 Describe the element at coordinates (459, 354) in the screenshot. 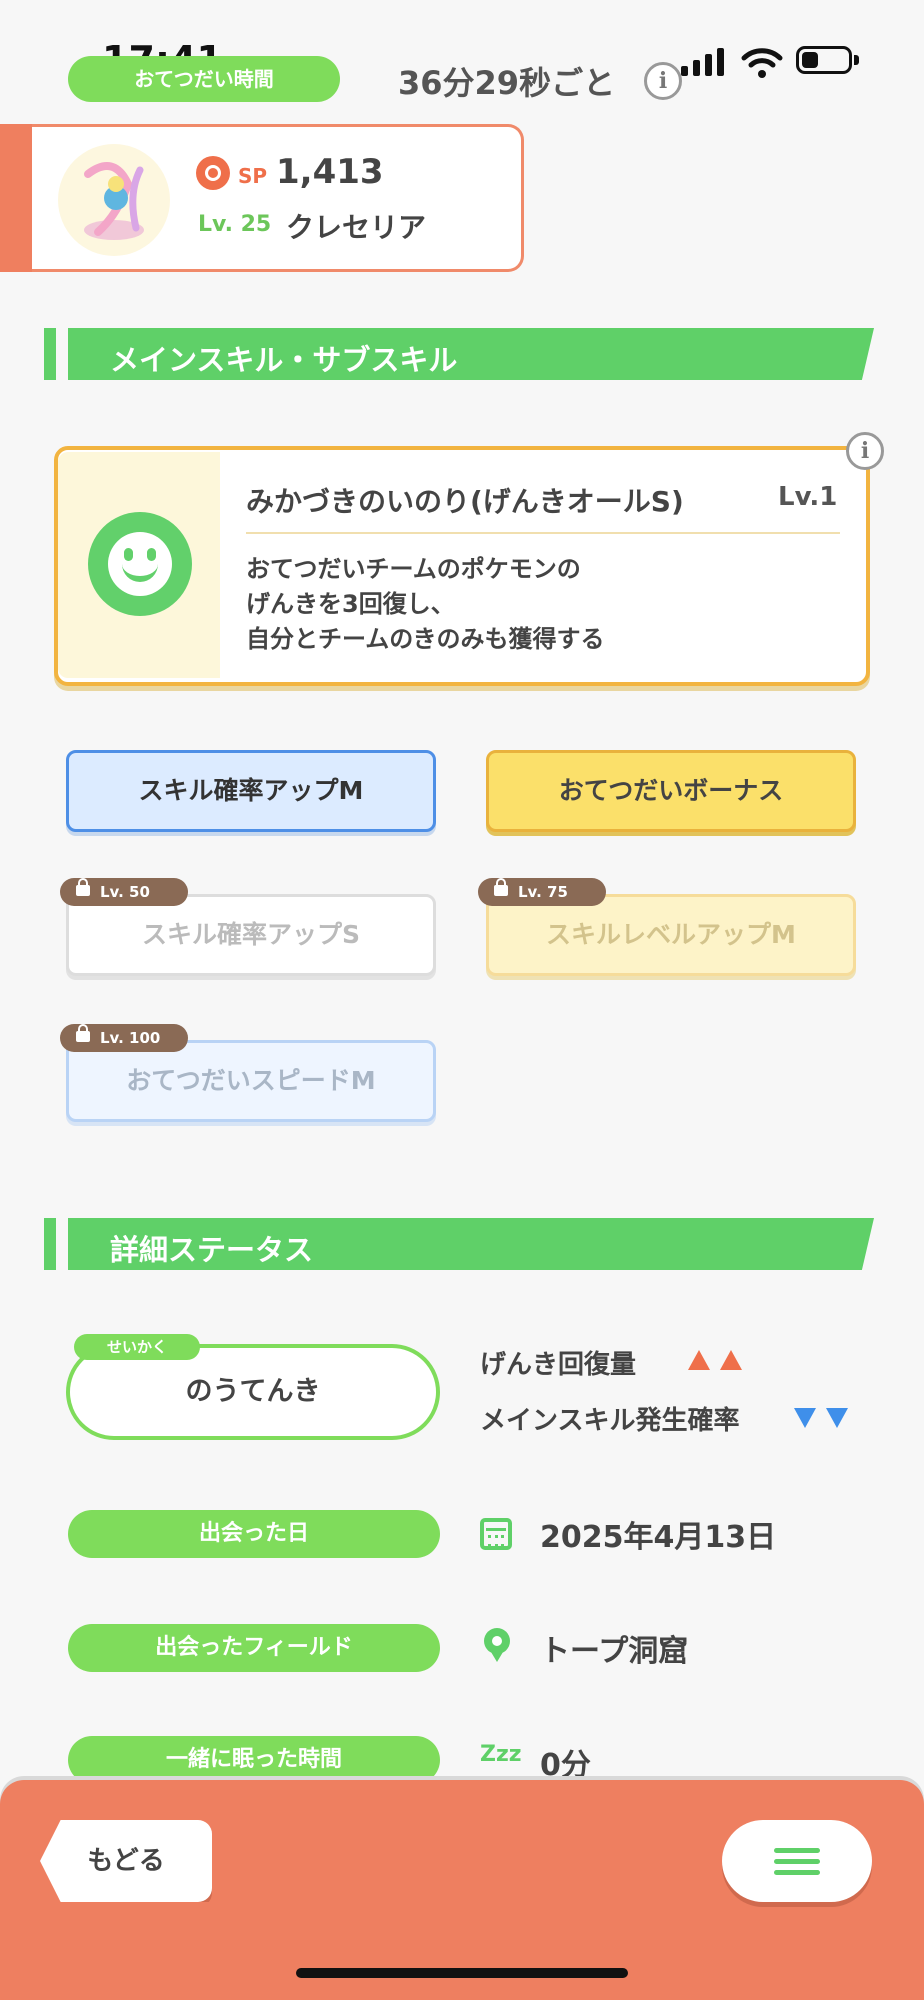

I see `section-header-skills: メインスキル・サブスキル` at that location.